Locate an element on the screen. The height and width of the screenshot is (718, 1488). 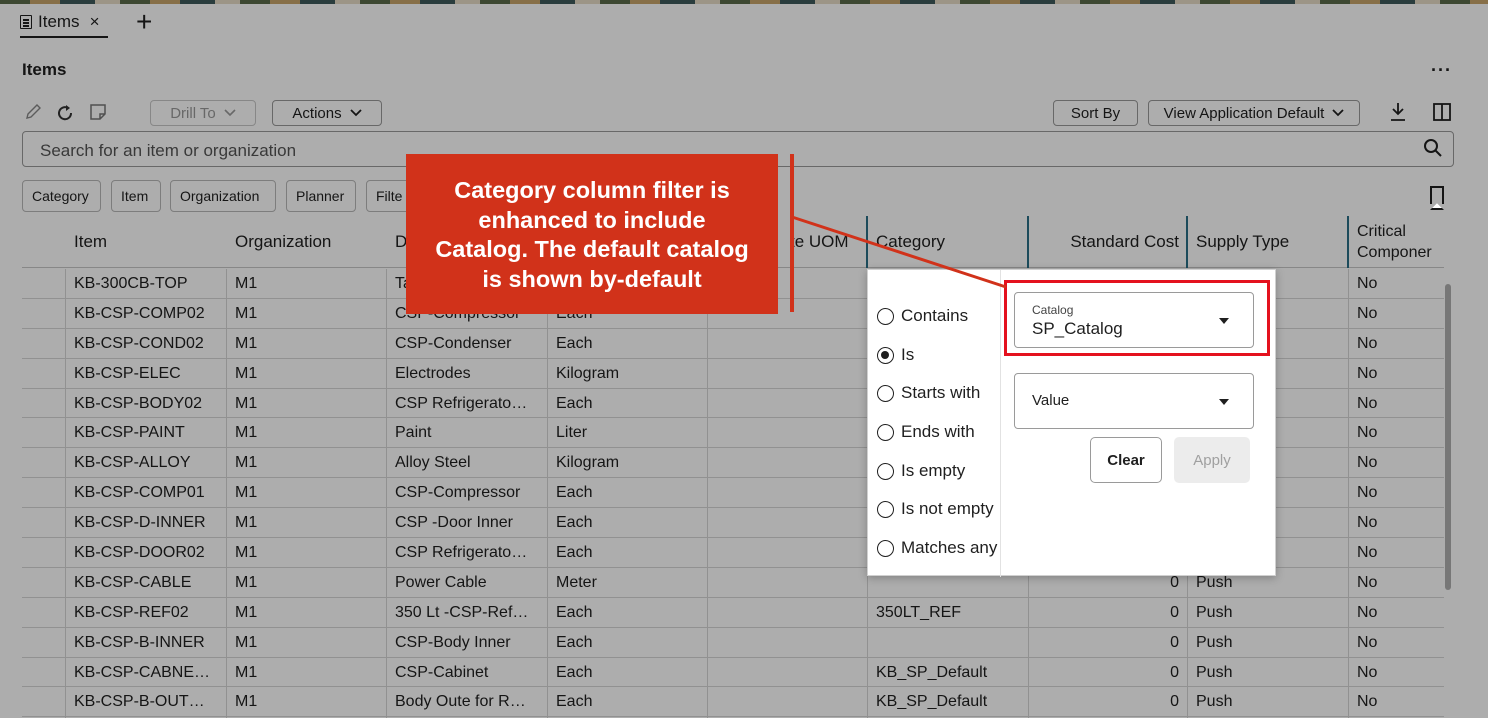
apply-button: Apply is located at coordinates (1212, 460).